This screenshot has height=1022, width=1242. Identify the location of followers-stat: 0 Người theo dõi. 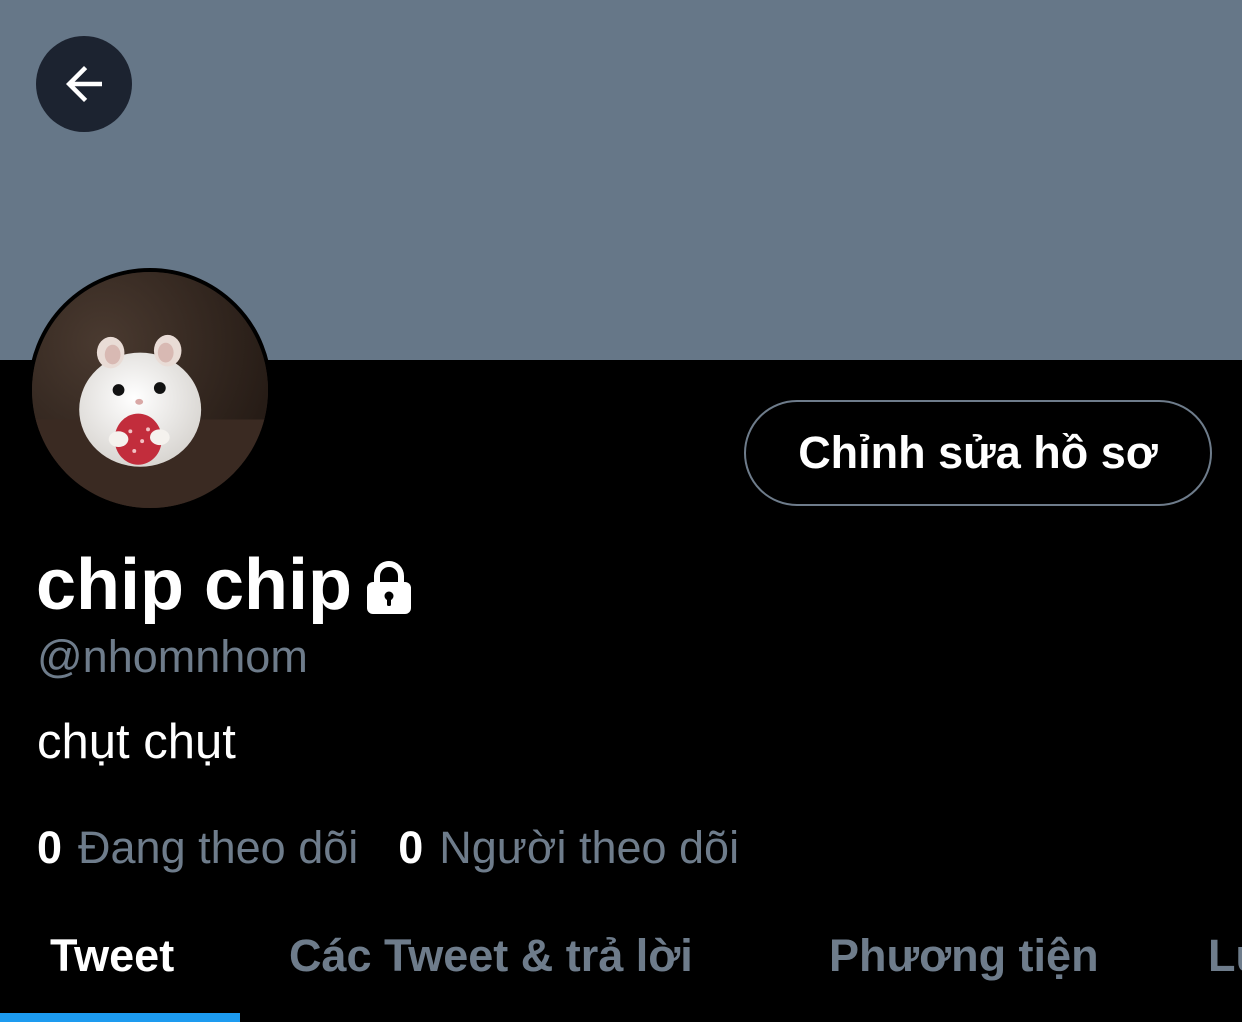
(568, 848).